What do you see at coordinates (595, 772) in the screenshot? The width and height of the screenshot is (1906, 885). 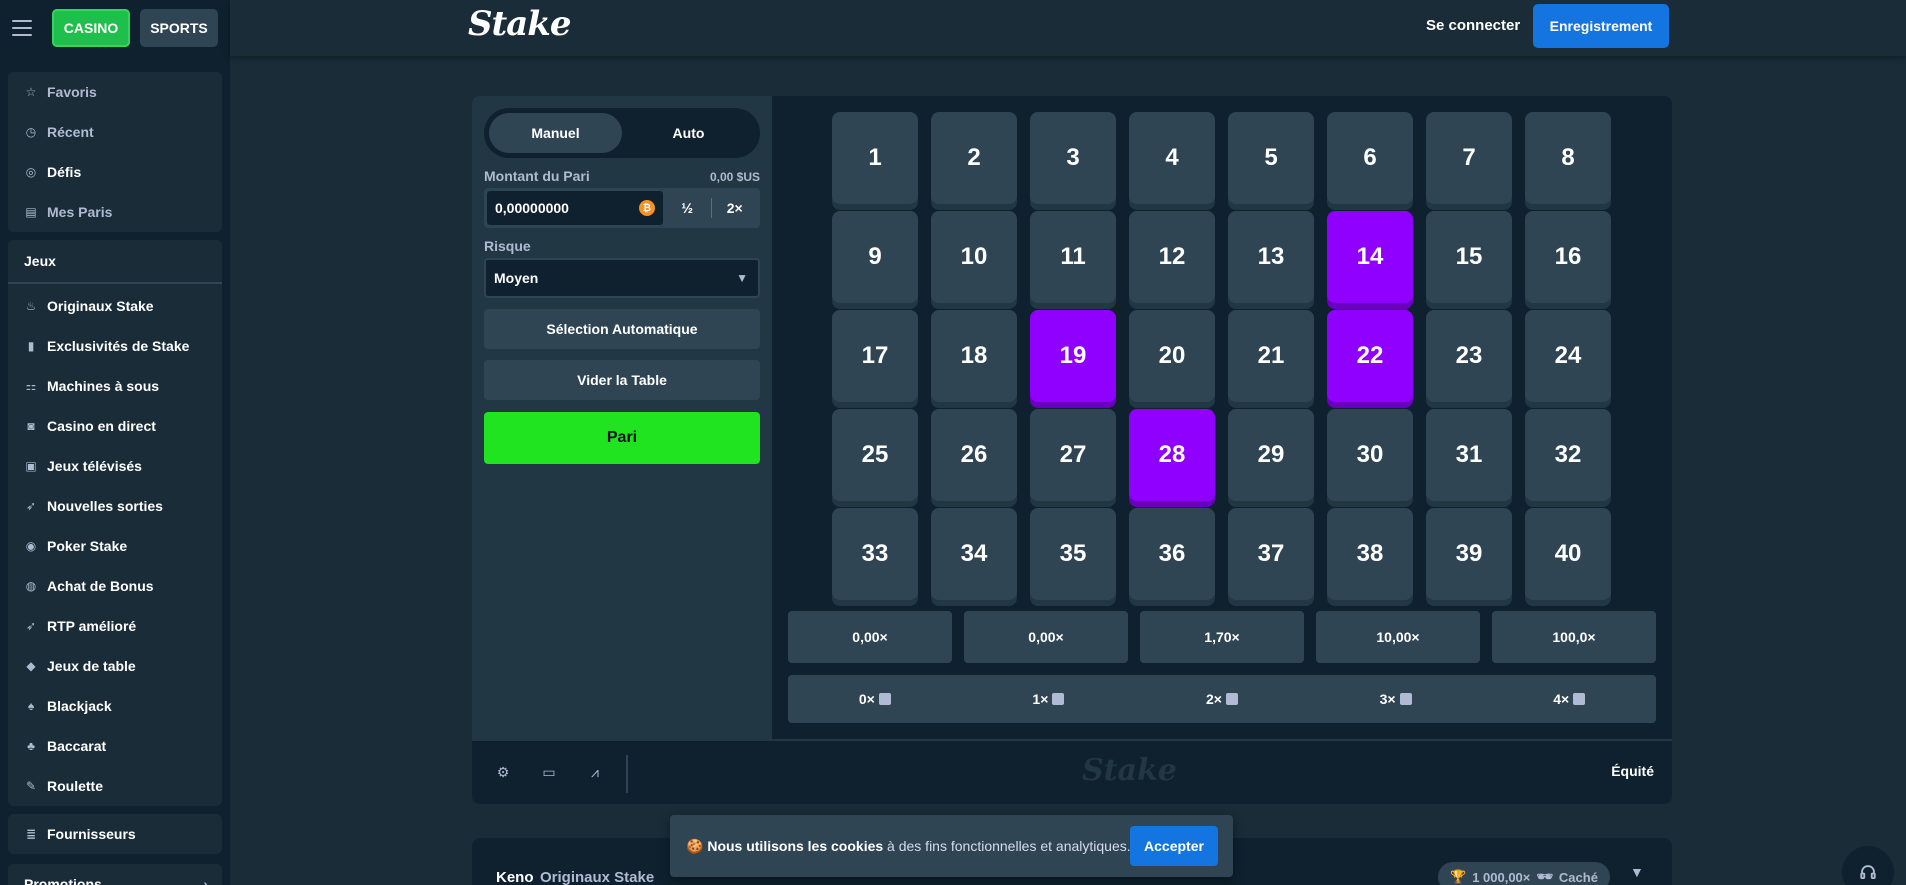 I see `stats-icon: ⩘` at bounding box center [595, 772].